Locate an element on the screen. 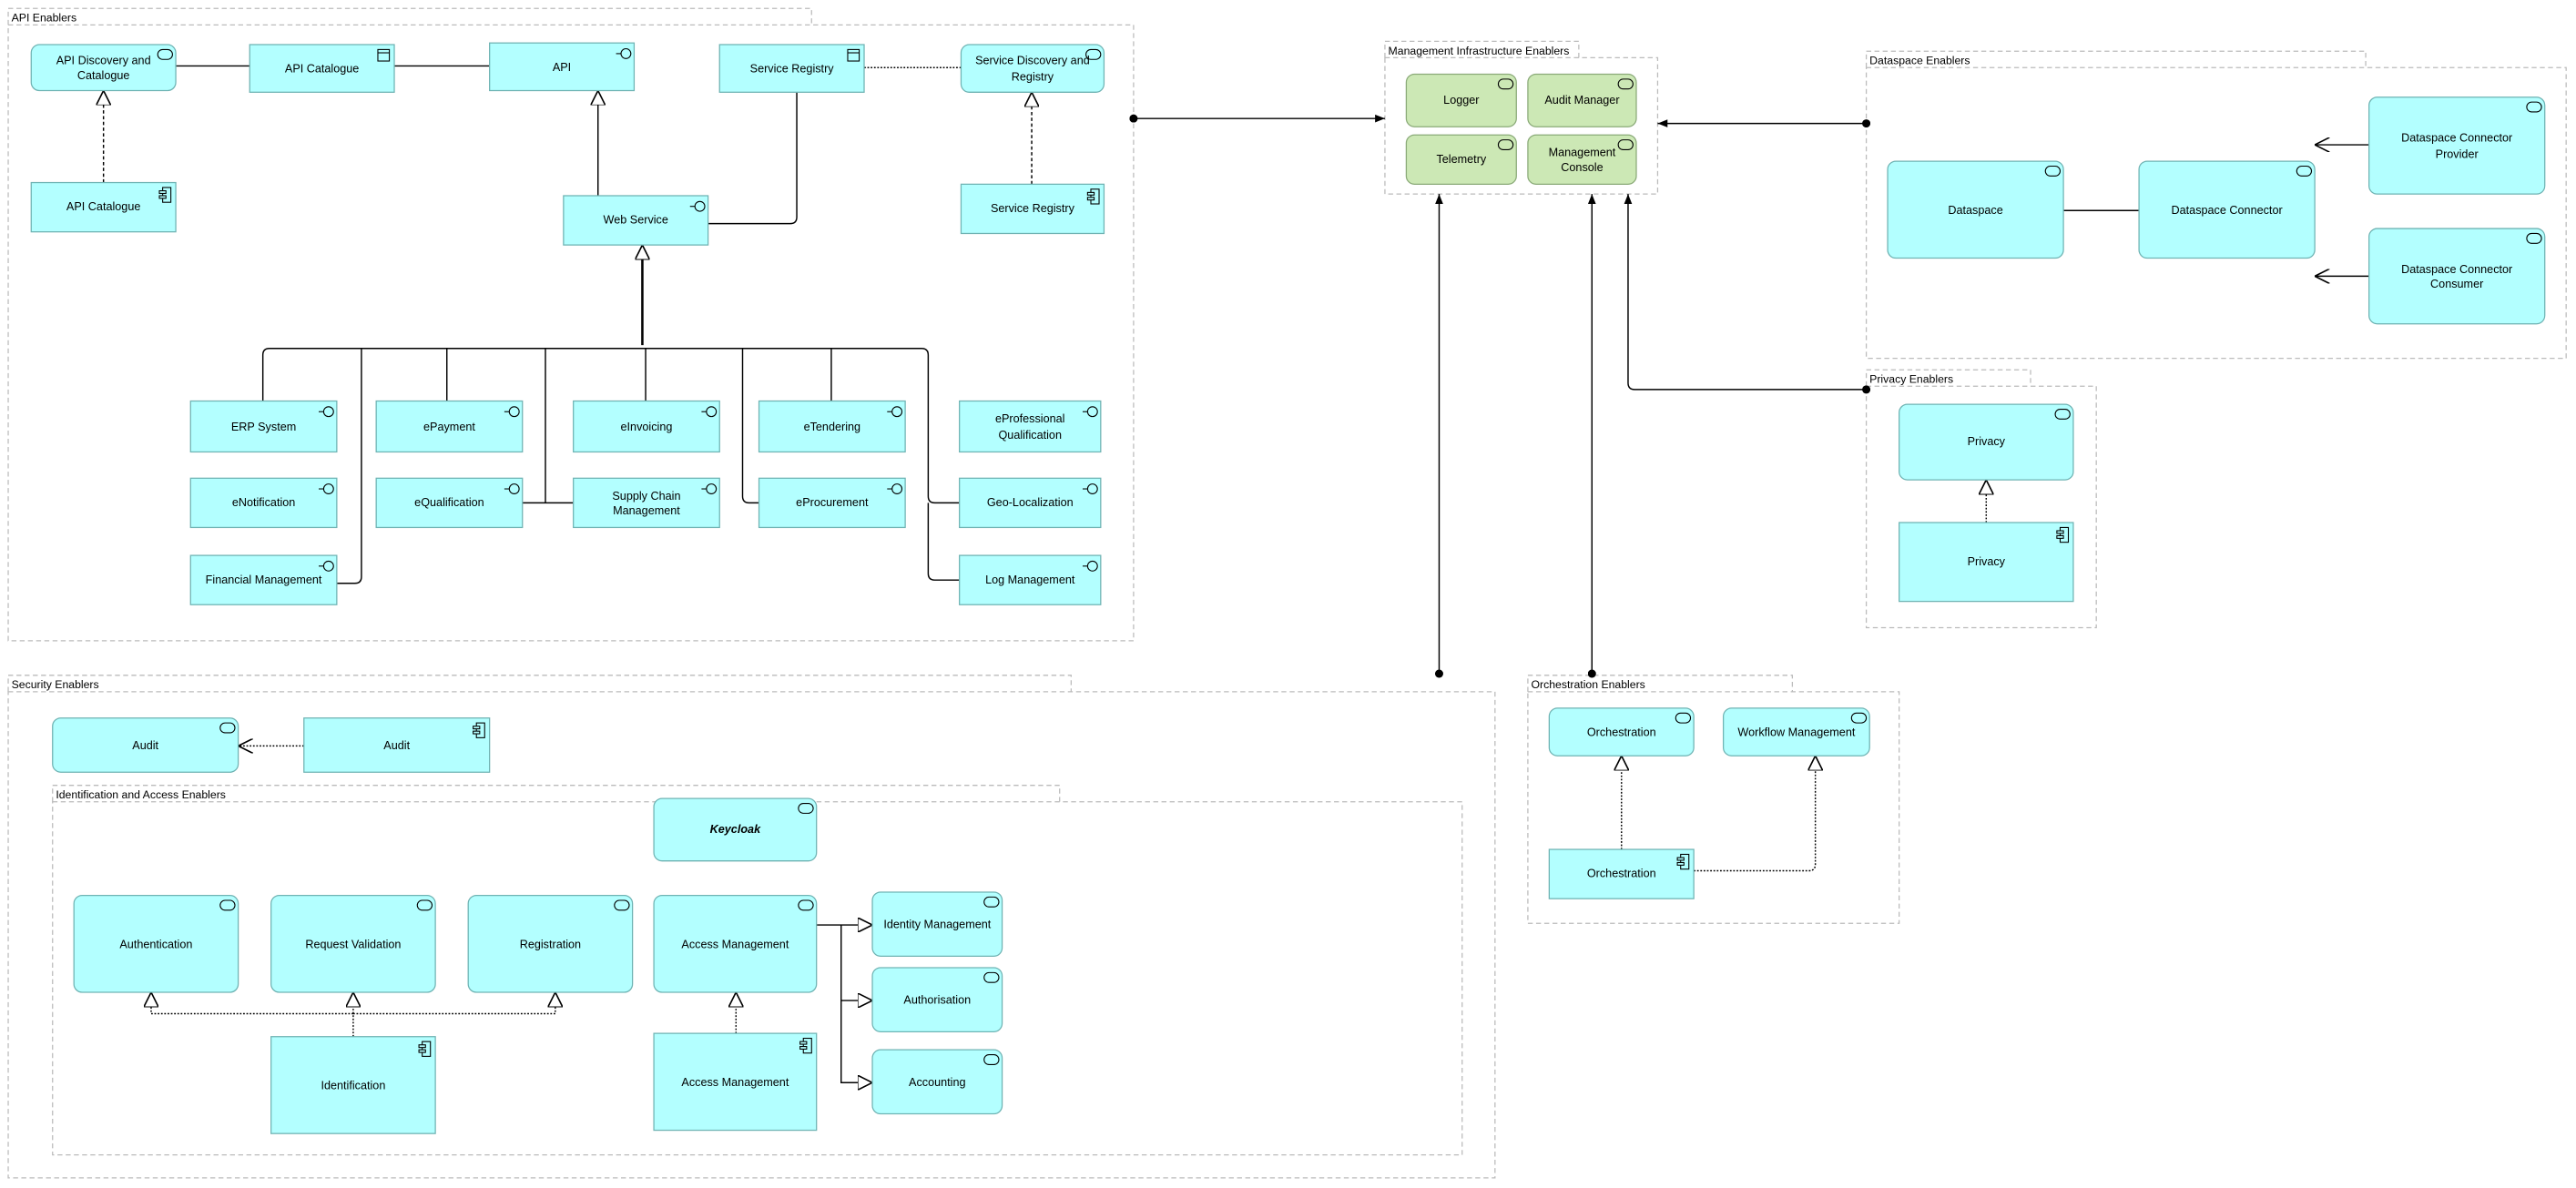  element-wfm: Workflow Management is located at coordinates (1796, 731).